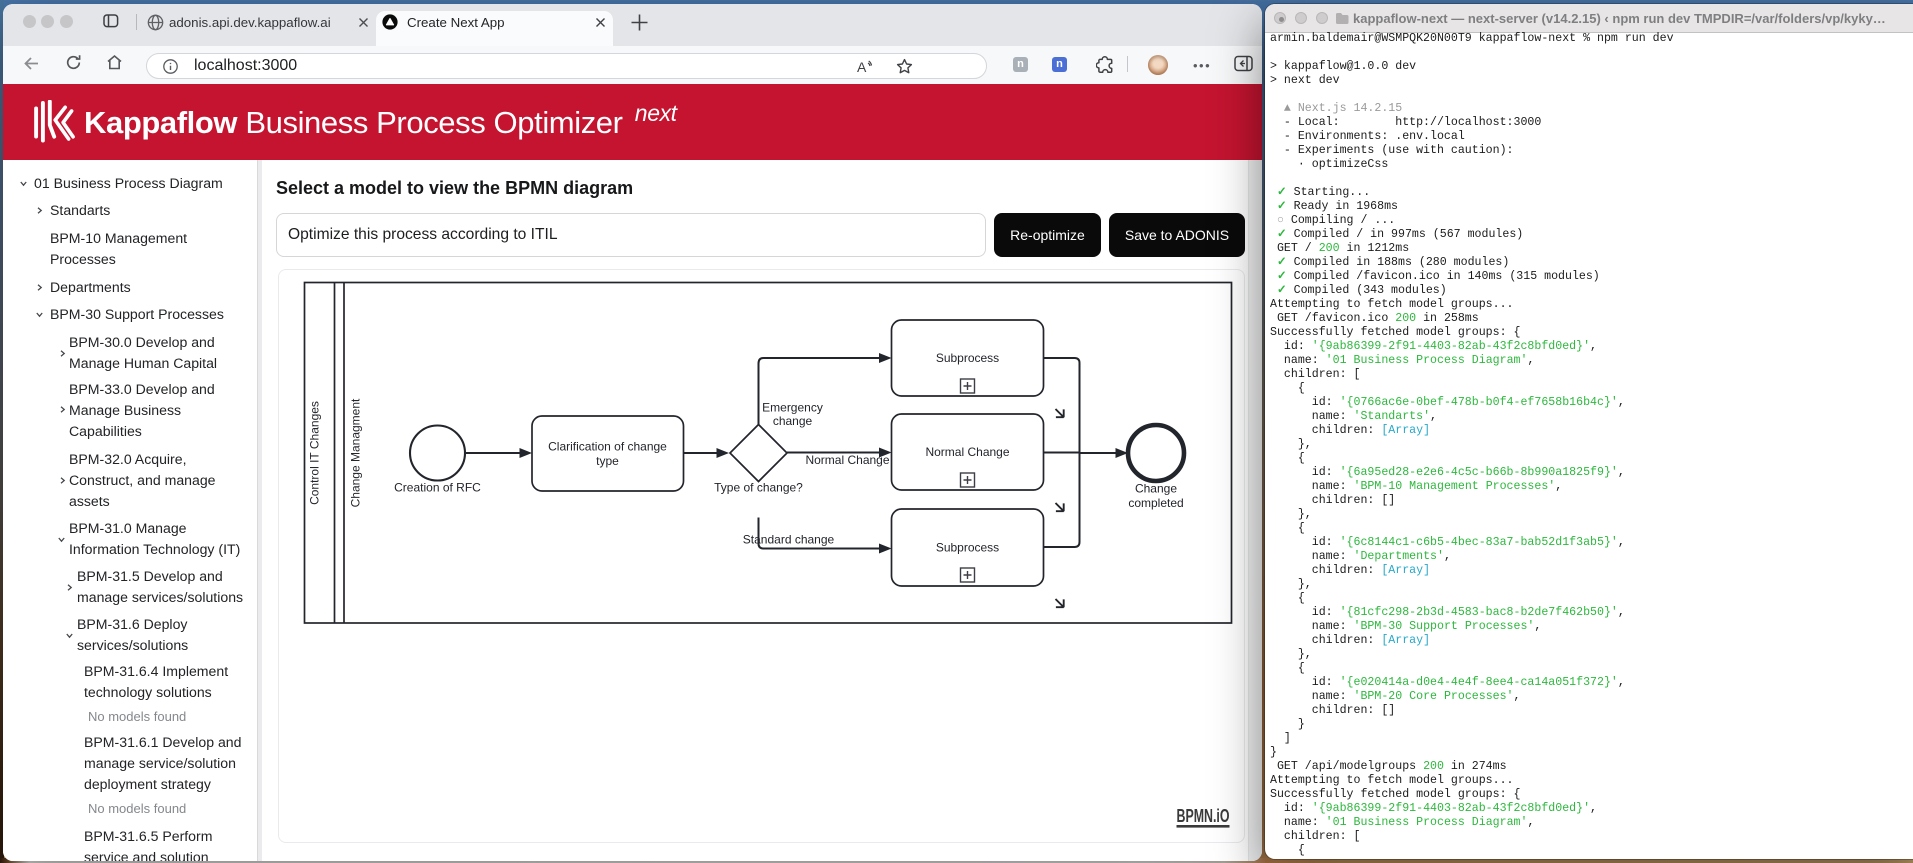  What do you see at coordinates (437, 488) in the screenshot?
I see `svg-text: Creation of RFC` at bounding box center [437, 488].